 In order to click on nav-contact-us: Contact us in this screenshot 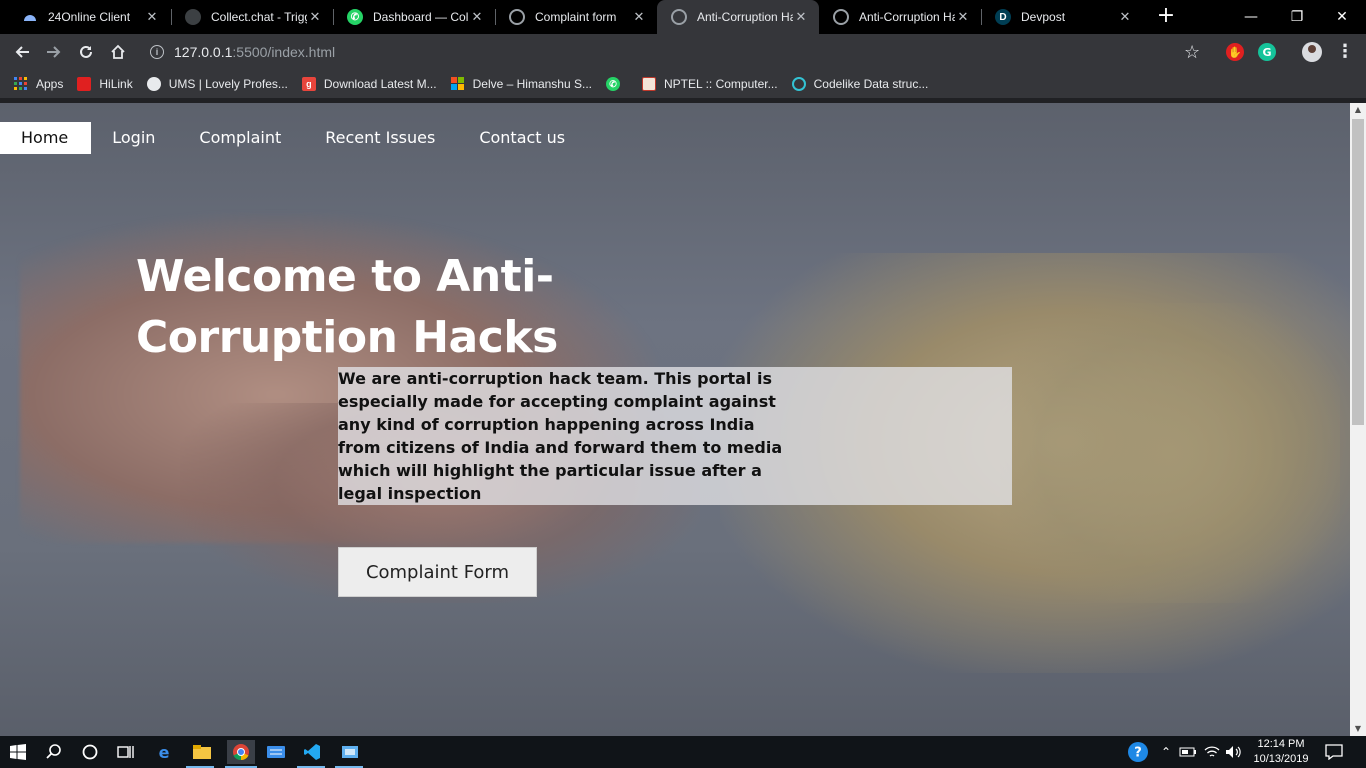, I will do `click(523, 138)`.